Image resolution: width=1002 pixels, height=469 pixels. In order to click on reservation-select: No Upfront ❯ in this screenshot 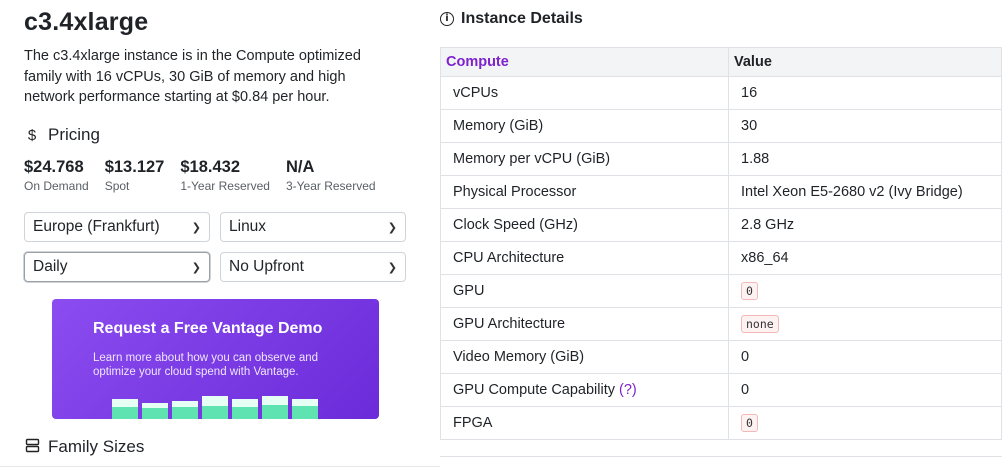, I will do `click(313, 267)`.